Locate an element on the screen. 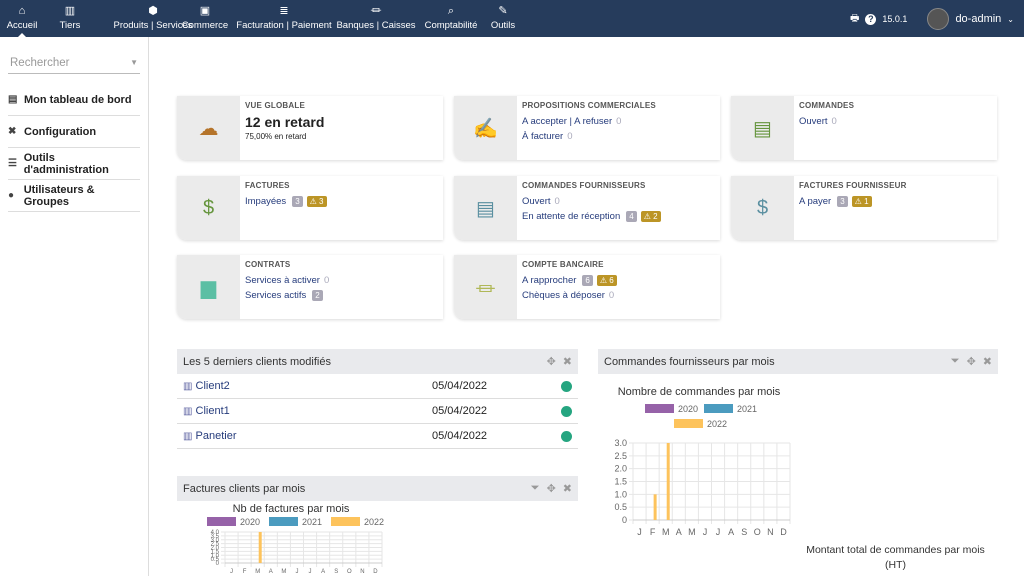 The height and width of the screenshot is (576, 1024). menu-facturation-paiement: ≣ Facturation | Paiement is located at coordinates (284, 18).